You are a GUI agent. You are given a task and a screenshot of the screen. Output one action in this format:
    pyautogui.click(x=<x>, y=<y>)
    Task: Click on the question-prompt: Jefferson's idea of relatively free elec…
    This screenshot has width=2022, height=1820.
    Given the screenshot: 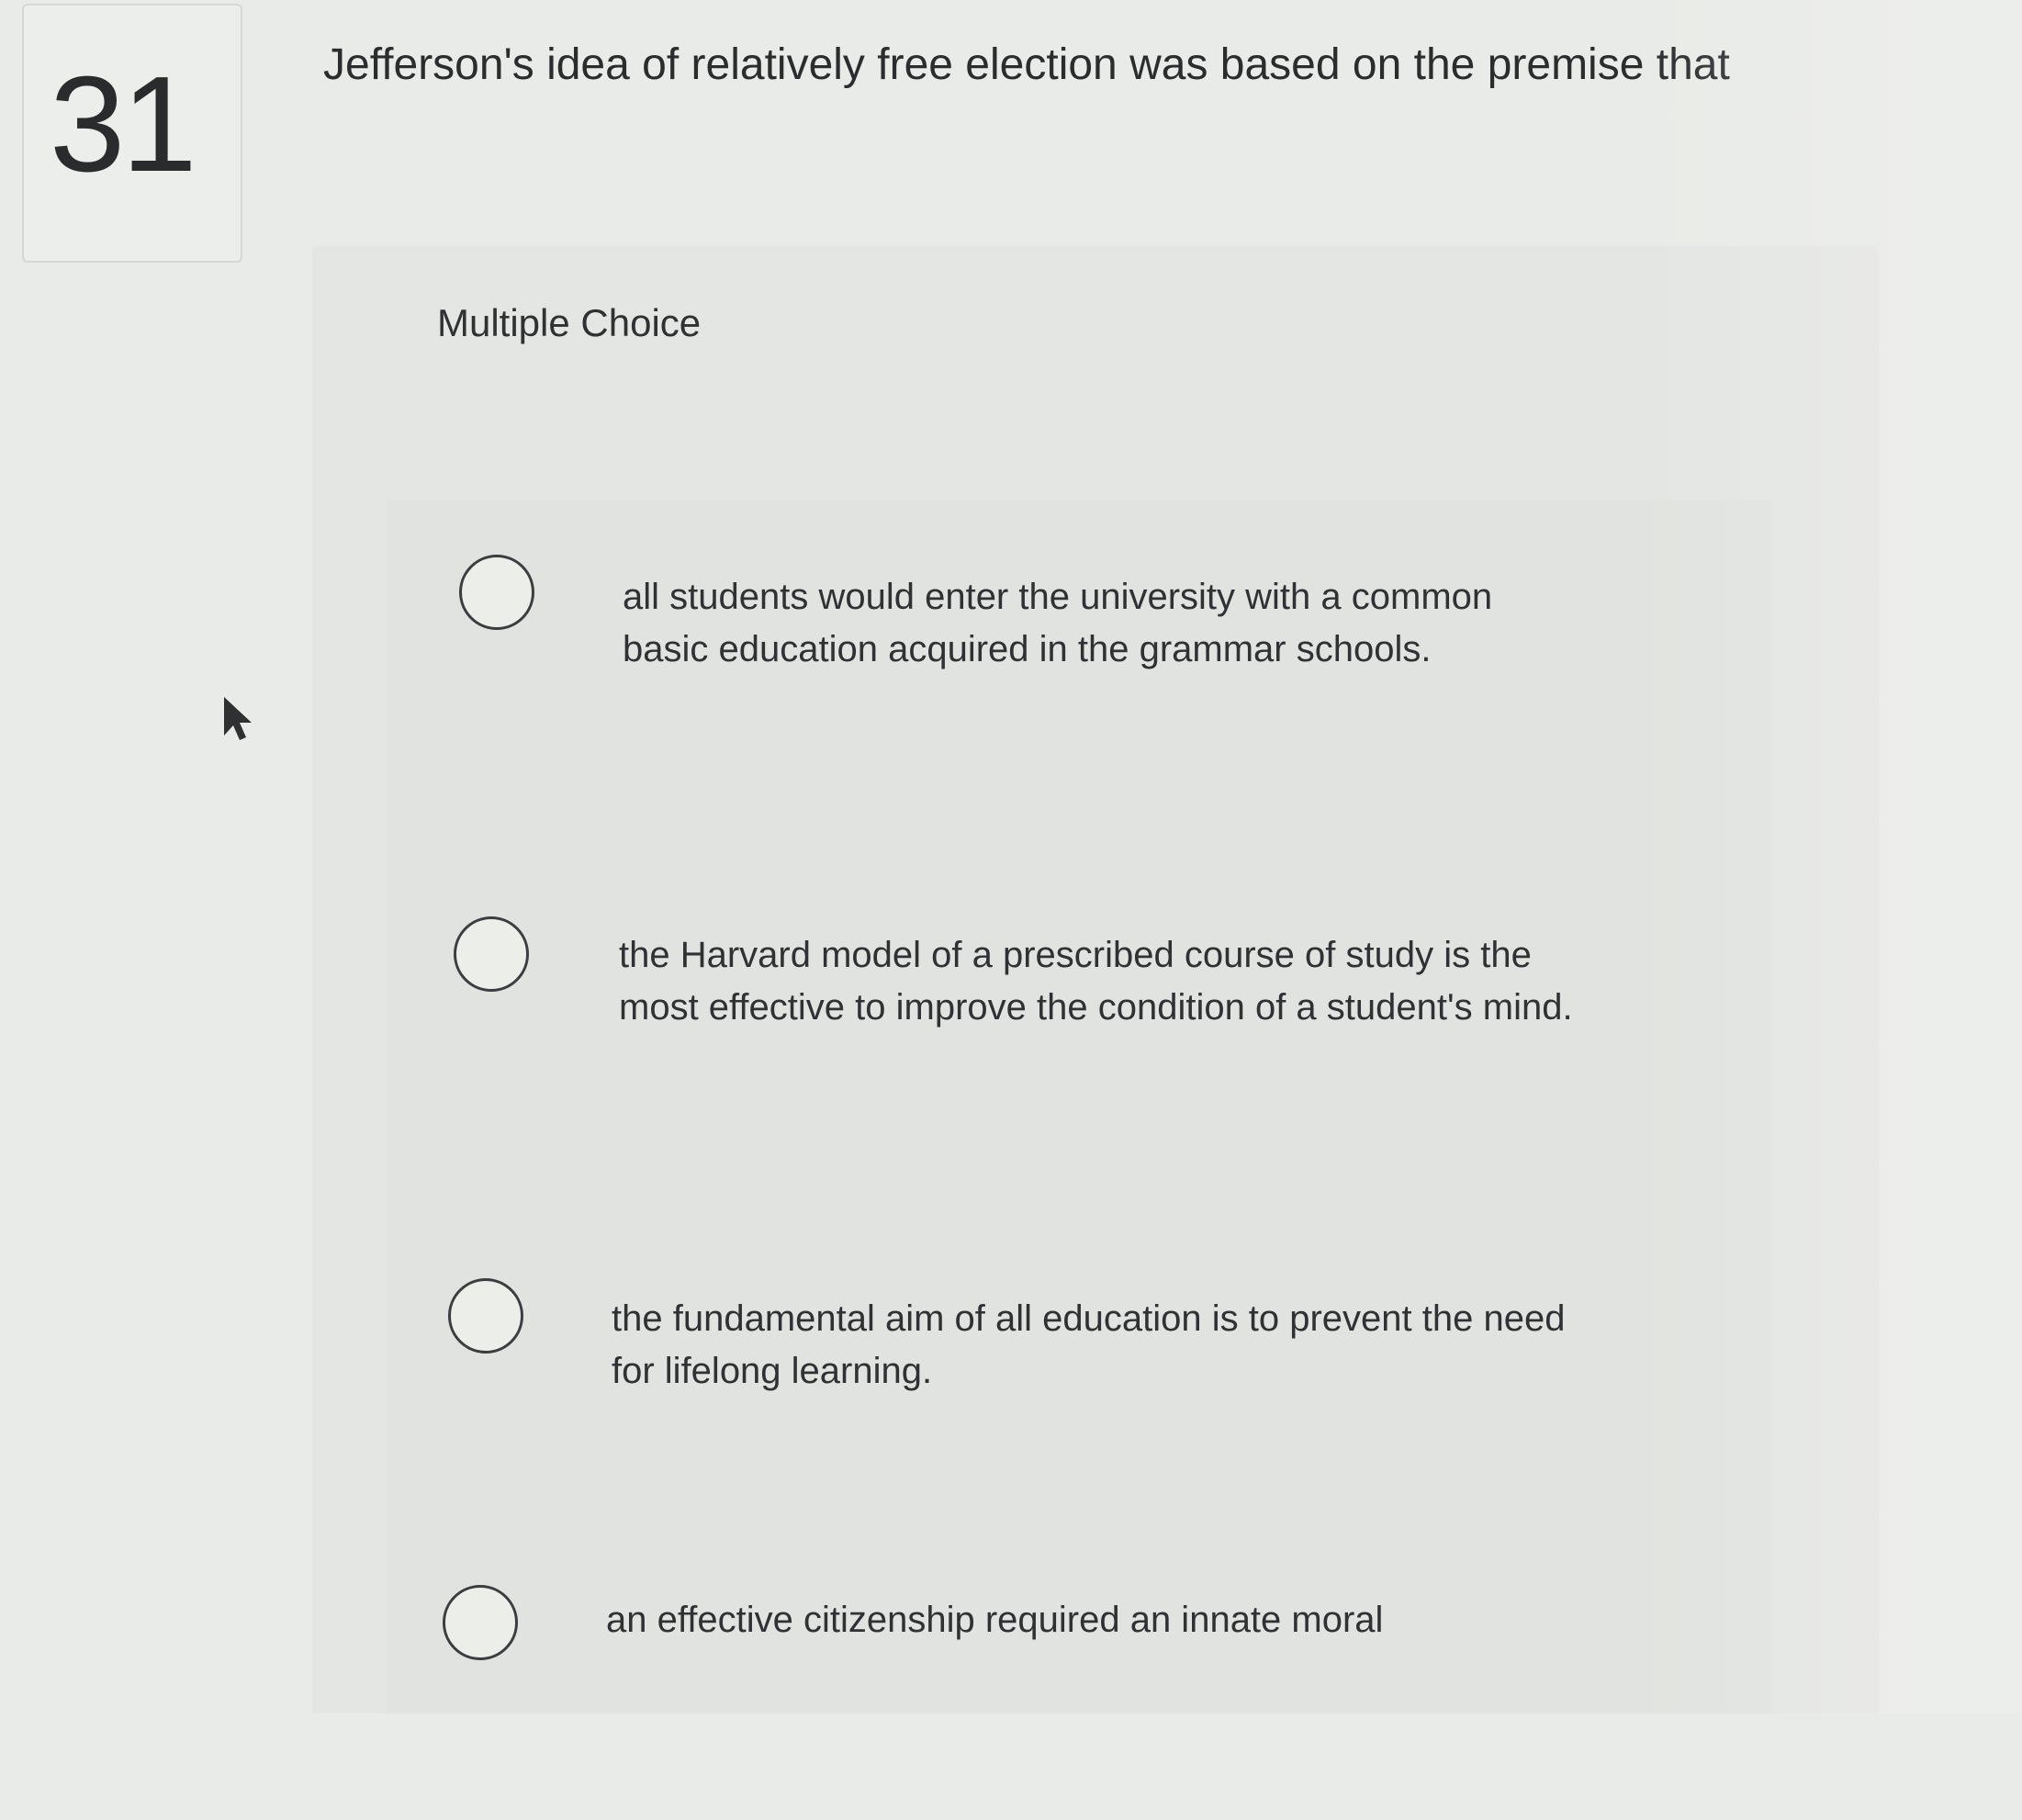 What is the action you would take?
    pyautogui.click(x=1026, y=64)
    